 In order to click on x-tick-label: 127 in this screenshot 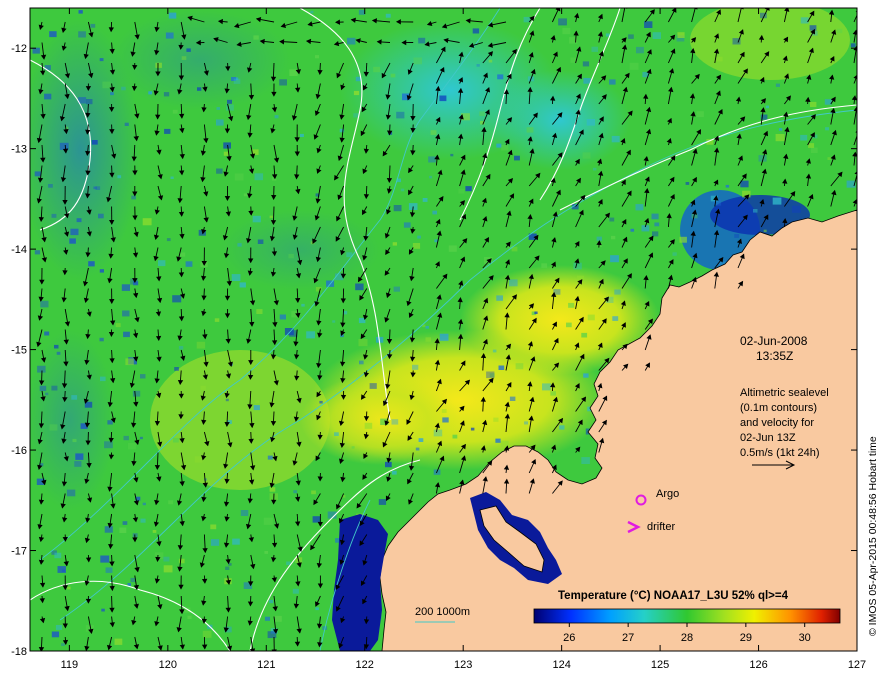, I will do `click(857, 665)`.